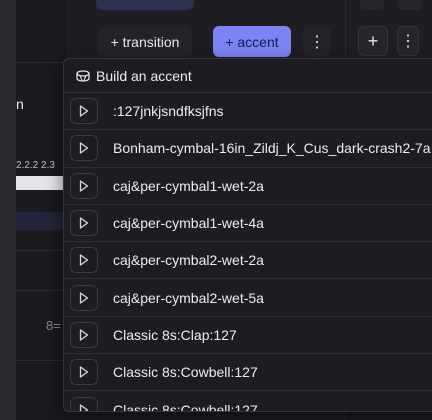 This screenshot has height=420, width=432. Describe the element at coordinates (144, 75) in the screenshot. I see `menu-header-label: Build an accent` at that location.